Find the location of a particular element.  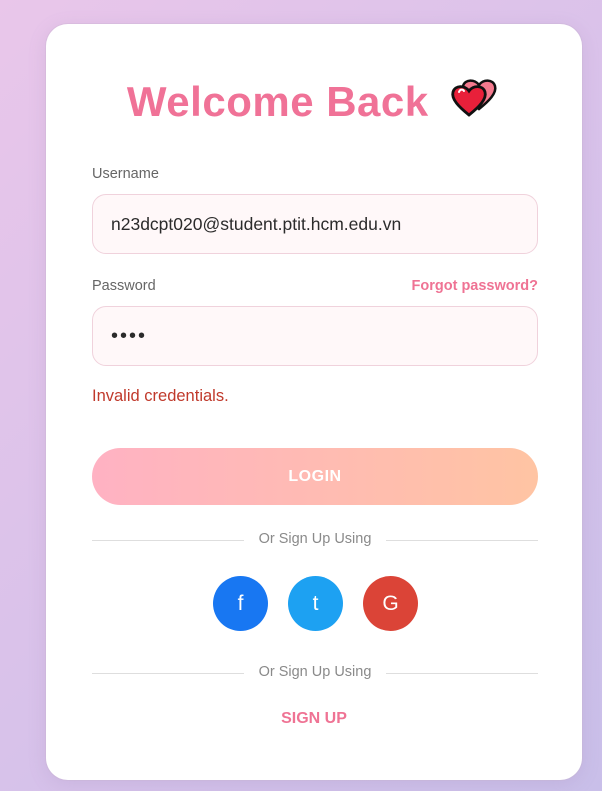

forgot-password-link: Forgot password? is located at coordinates (475, 286).